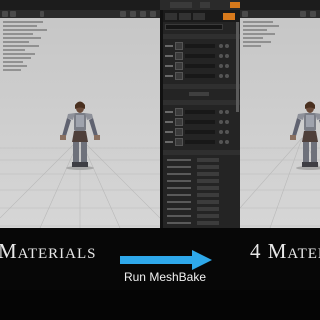 The width and height of the screenshot is (320, 320). I want to click on add-element-button, so click(199, 94).